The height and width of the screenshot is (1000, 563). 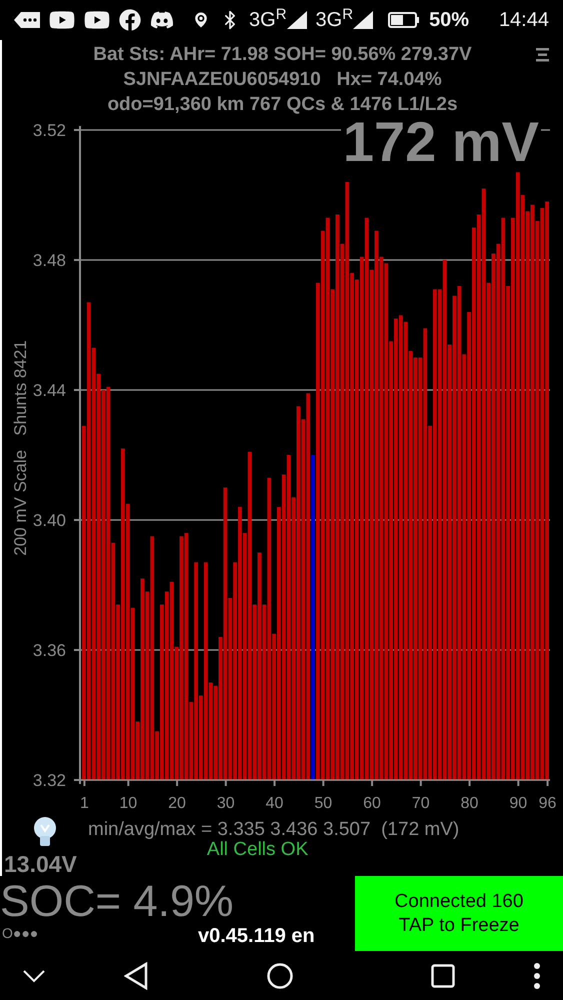 I want to click on axis-tick-label: 1, so click(x=84, y=803).